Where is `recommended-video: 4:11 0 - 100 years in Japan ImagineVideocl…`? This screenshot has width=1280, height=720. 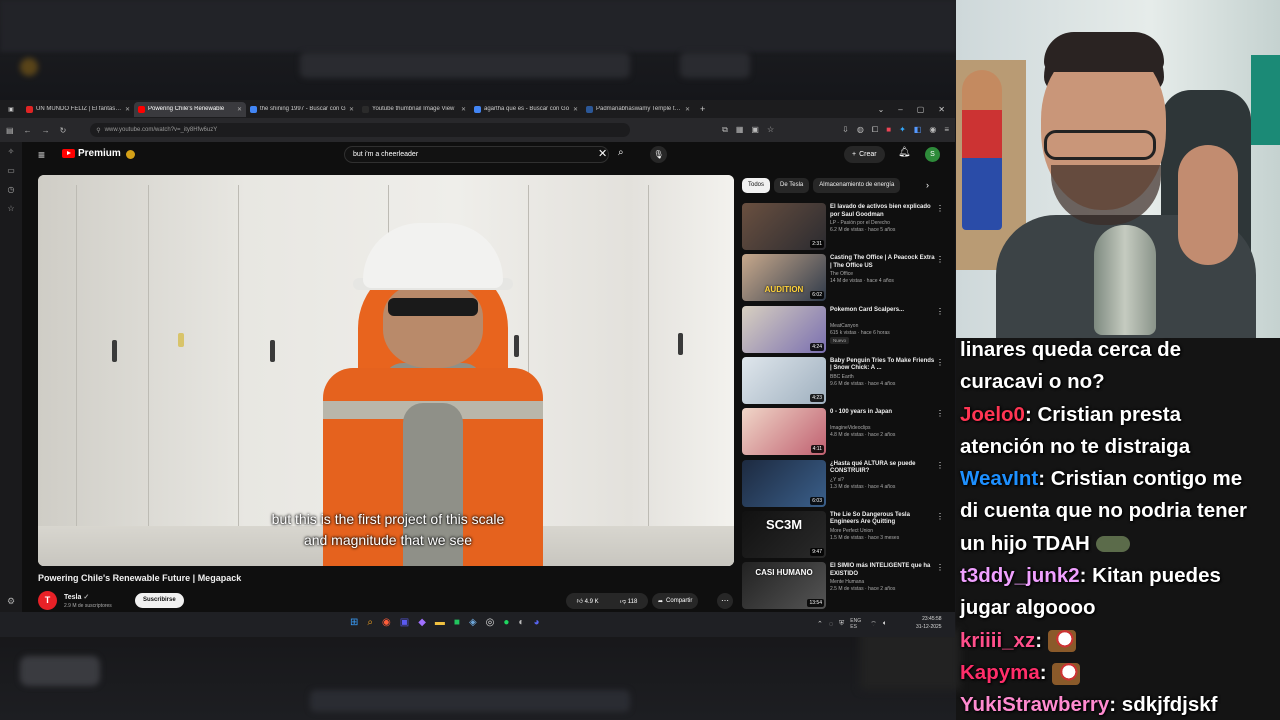 recommended-video: 4:11 0 - 100 years in Japan ImagineVideocl… is located at coordinates (844, 432).